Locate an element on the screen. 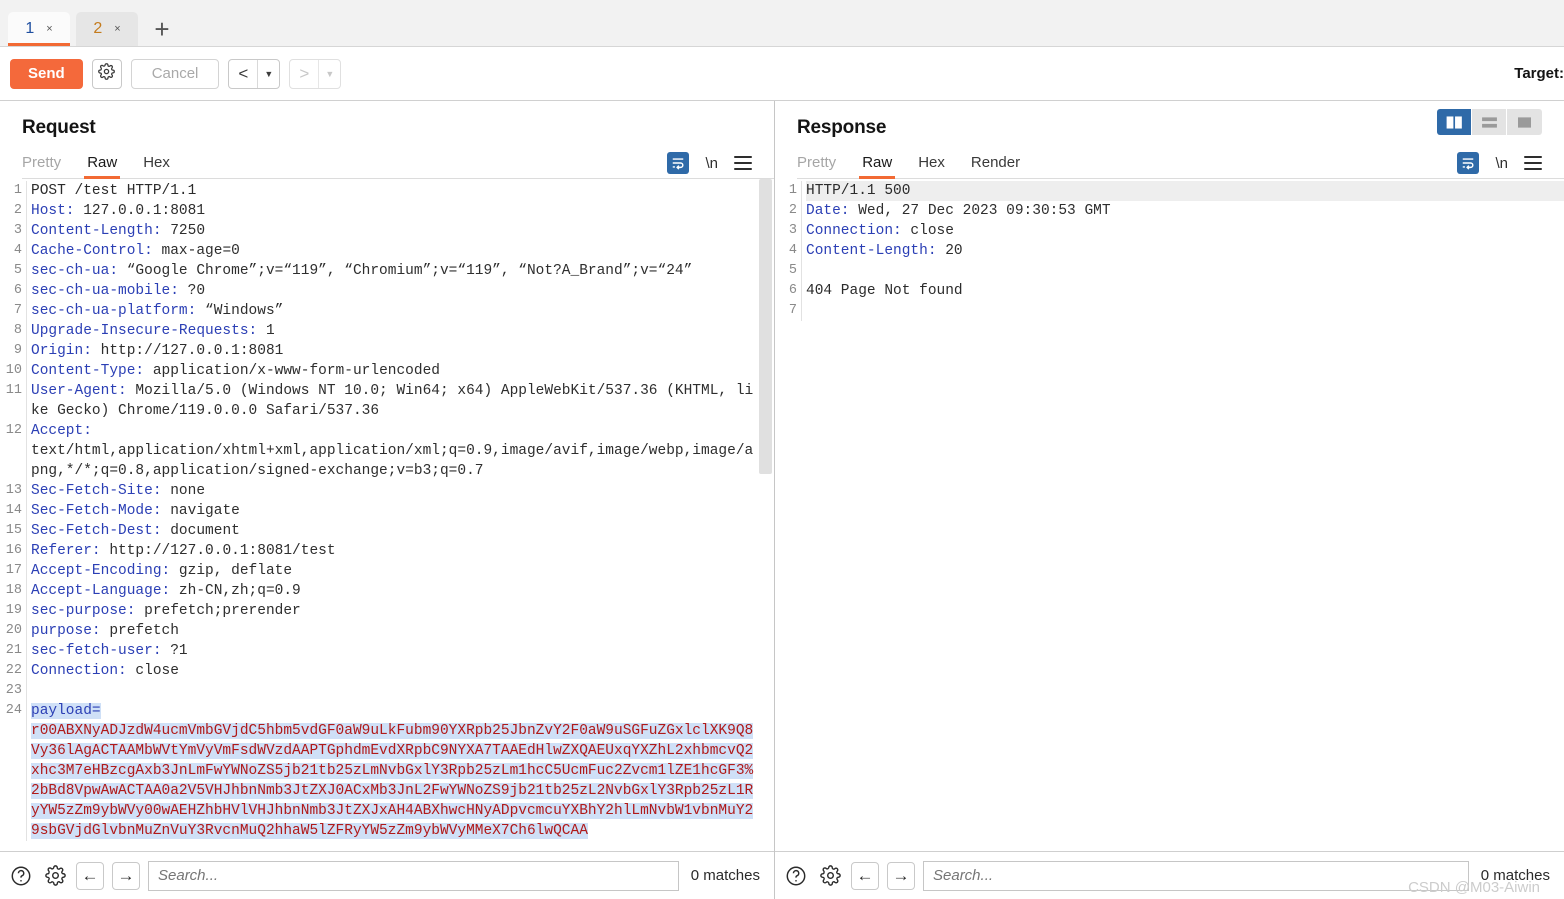  prev-request-group: < ▼ is located at coordinates (254, 73).